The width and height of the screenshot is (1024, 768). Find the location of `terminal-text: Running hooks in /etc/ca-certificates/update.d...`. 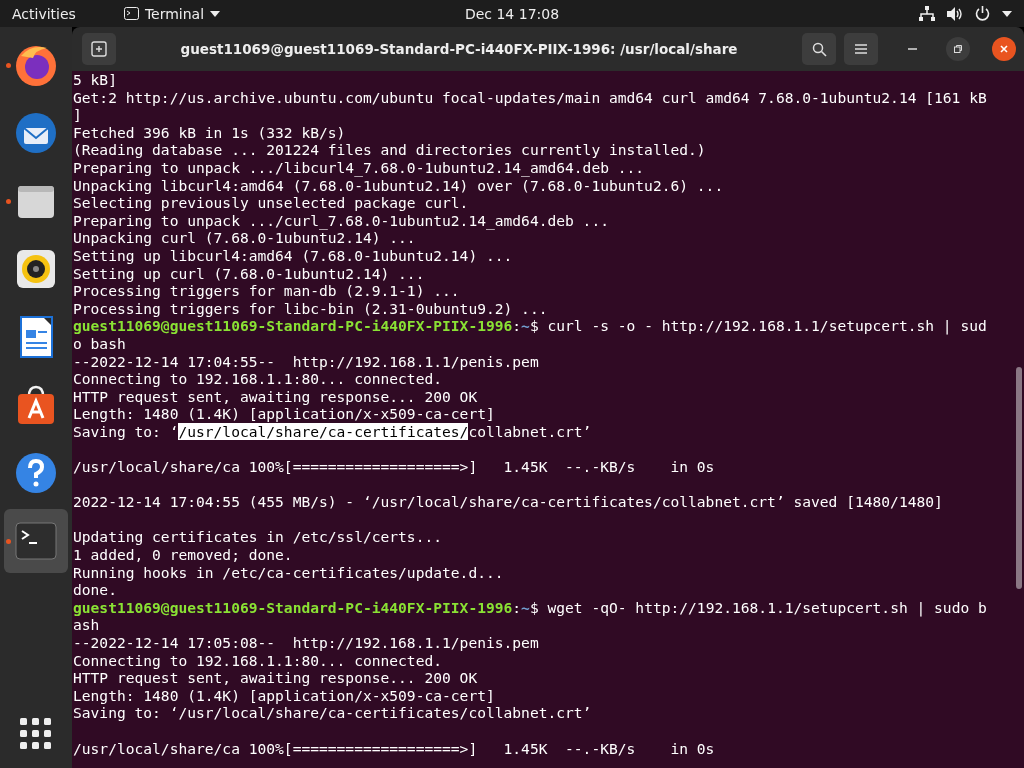

terminal-text: Running hooks in /etc/ca-certificates/update.d... is located at coordinates (288, 572).